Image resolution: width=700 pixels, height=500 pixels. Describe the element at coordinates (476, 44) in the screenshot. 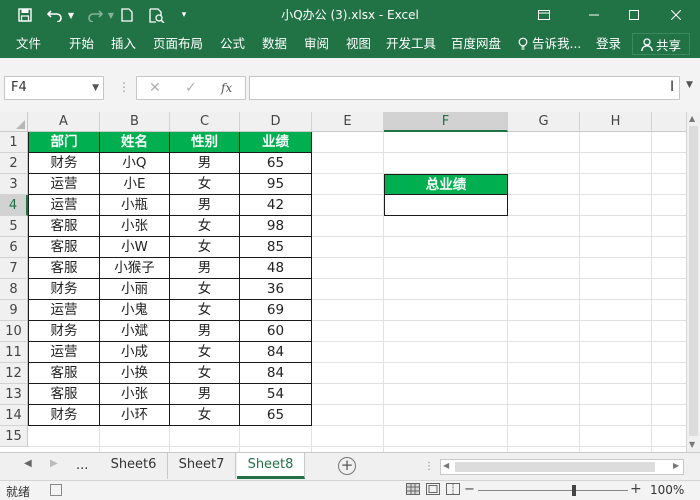

I see `tab-baidu-netdisk: 百度网盘` at that location.